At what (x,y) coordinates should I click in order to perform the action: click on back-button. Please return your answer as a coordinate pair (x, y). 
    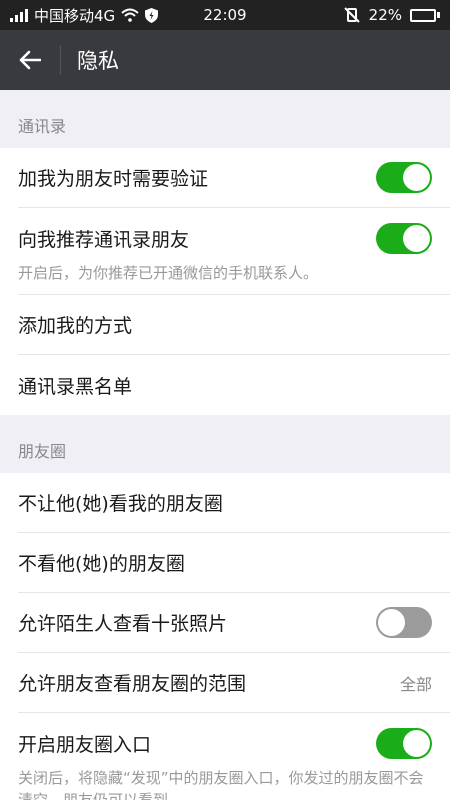
    Looking at the image, I should click on (30, 60).